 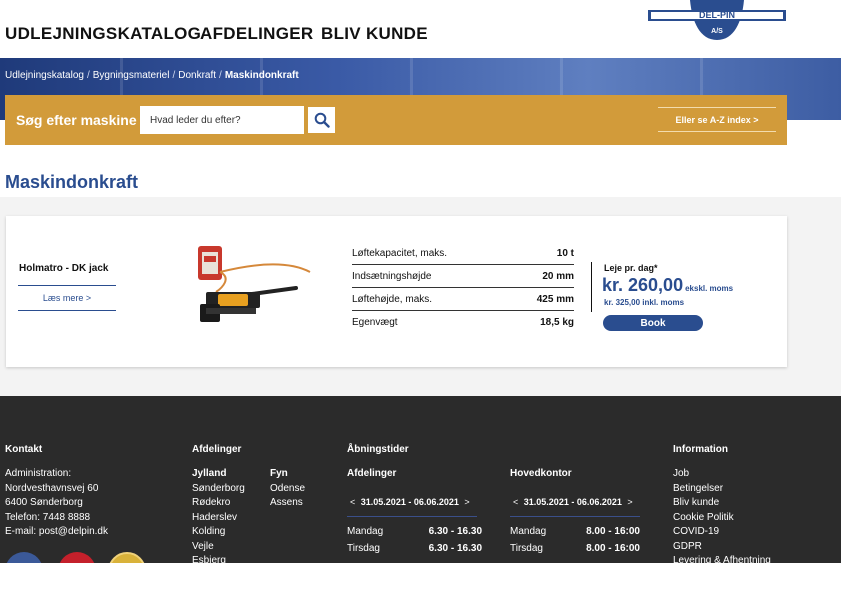 I want to click on search-input, so click(x=222, y=120).